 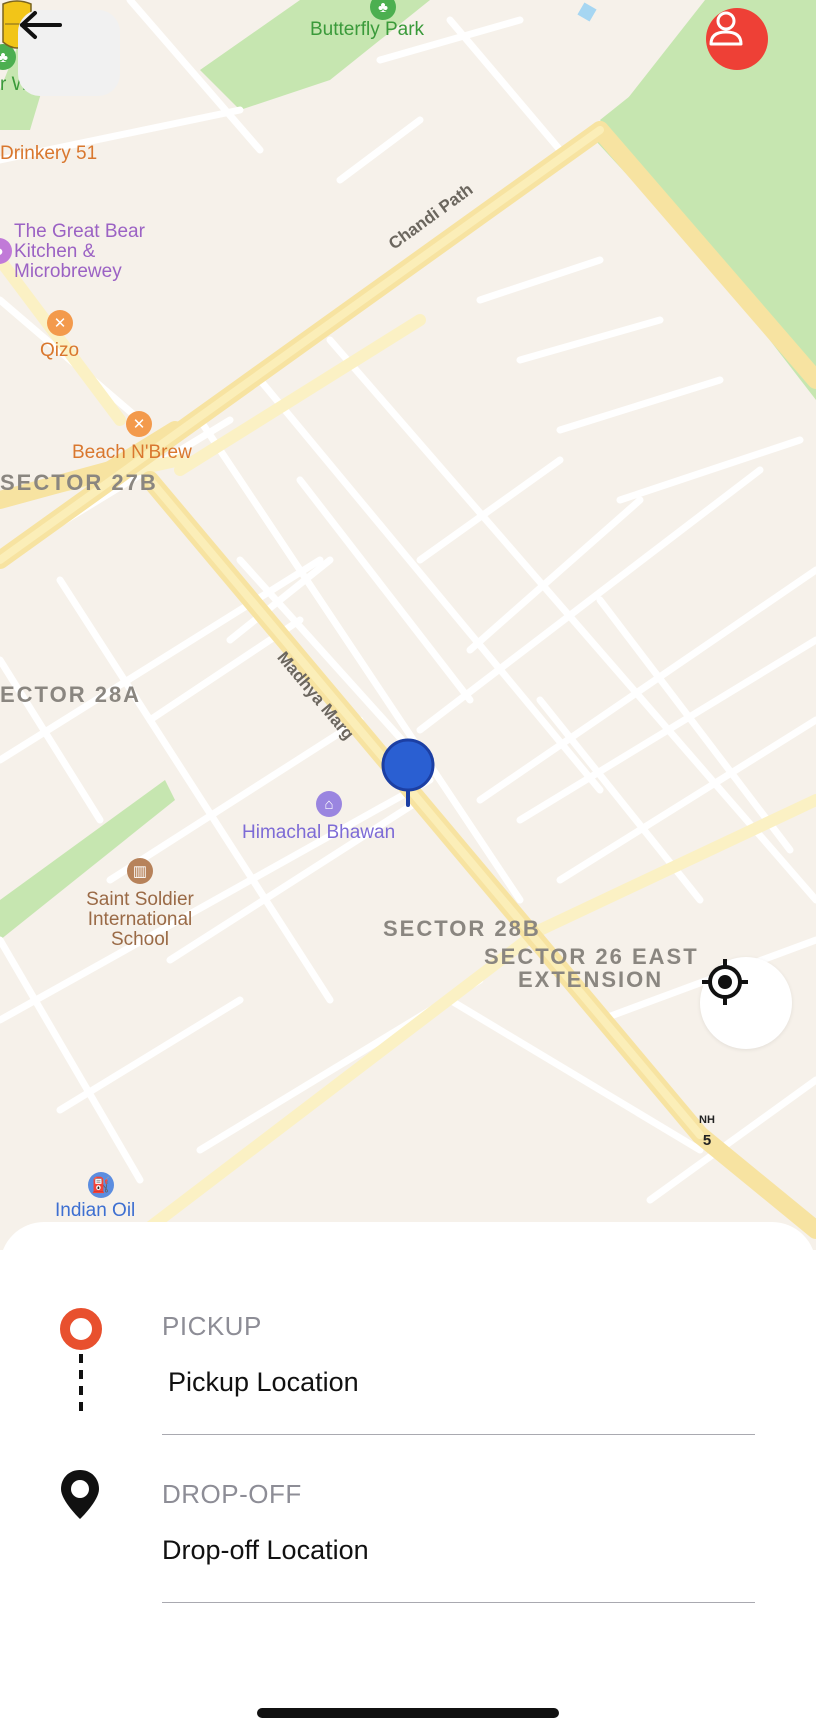 I want to click on poi-himachal-bhawan: Himachal Bhawan, so click(x=318, y=833).